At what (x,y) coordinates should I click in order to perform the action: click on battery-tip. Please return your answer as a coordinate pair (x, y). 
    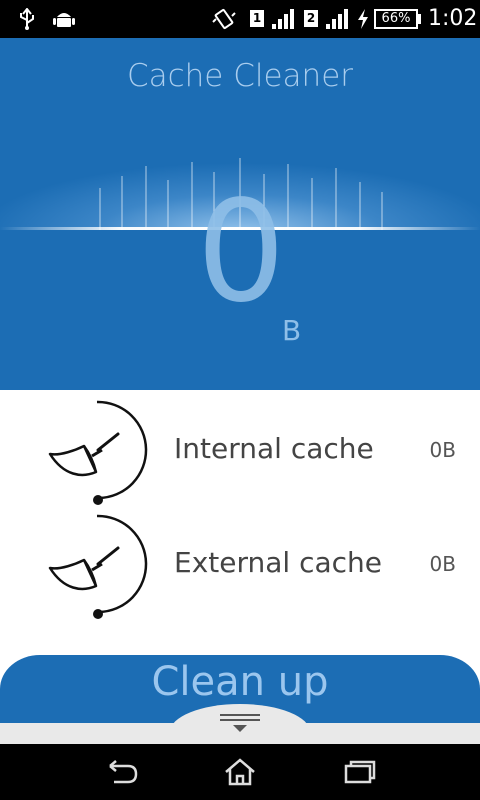
    Looking at the image, I should click on (419, 19).